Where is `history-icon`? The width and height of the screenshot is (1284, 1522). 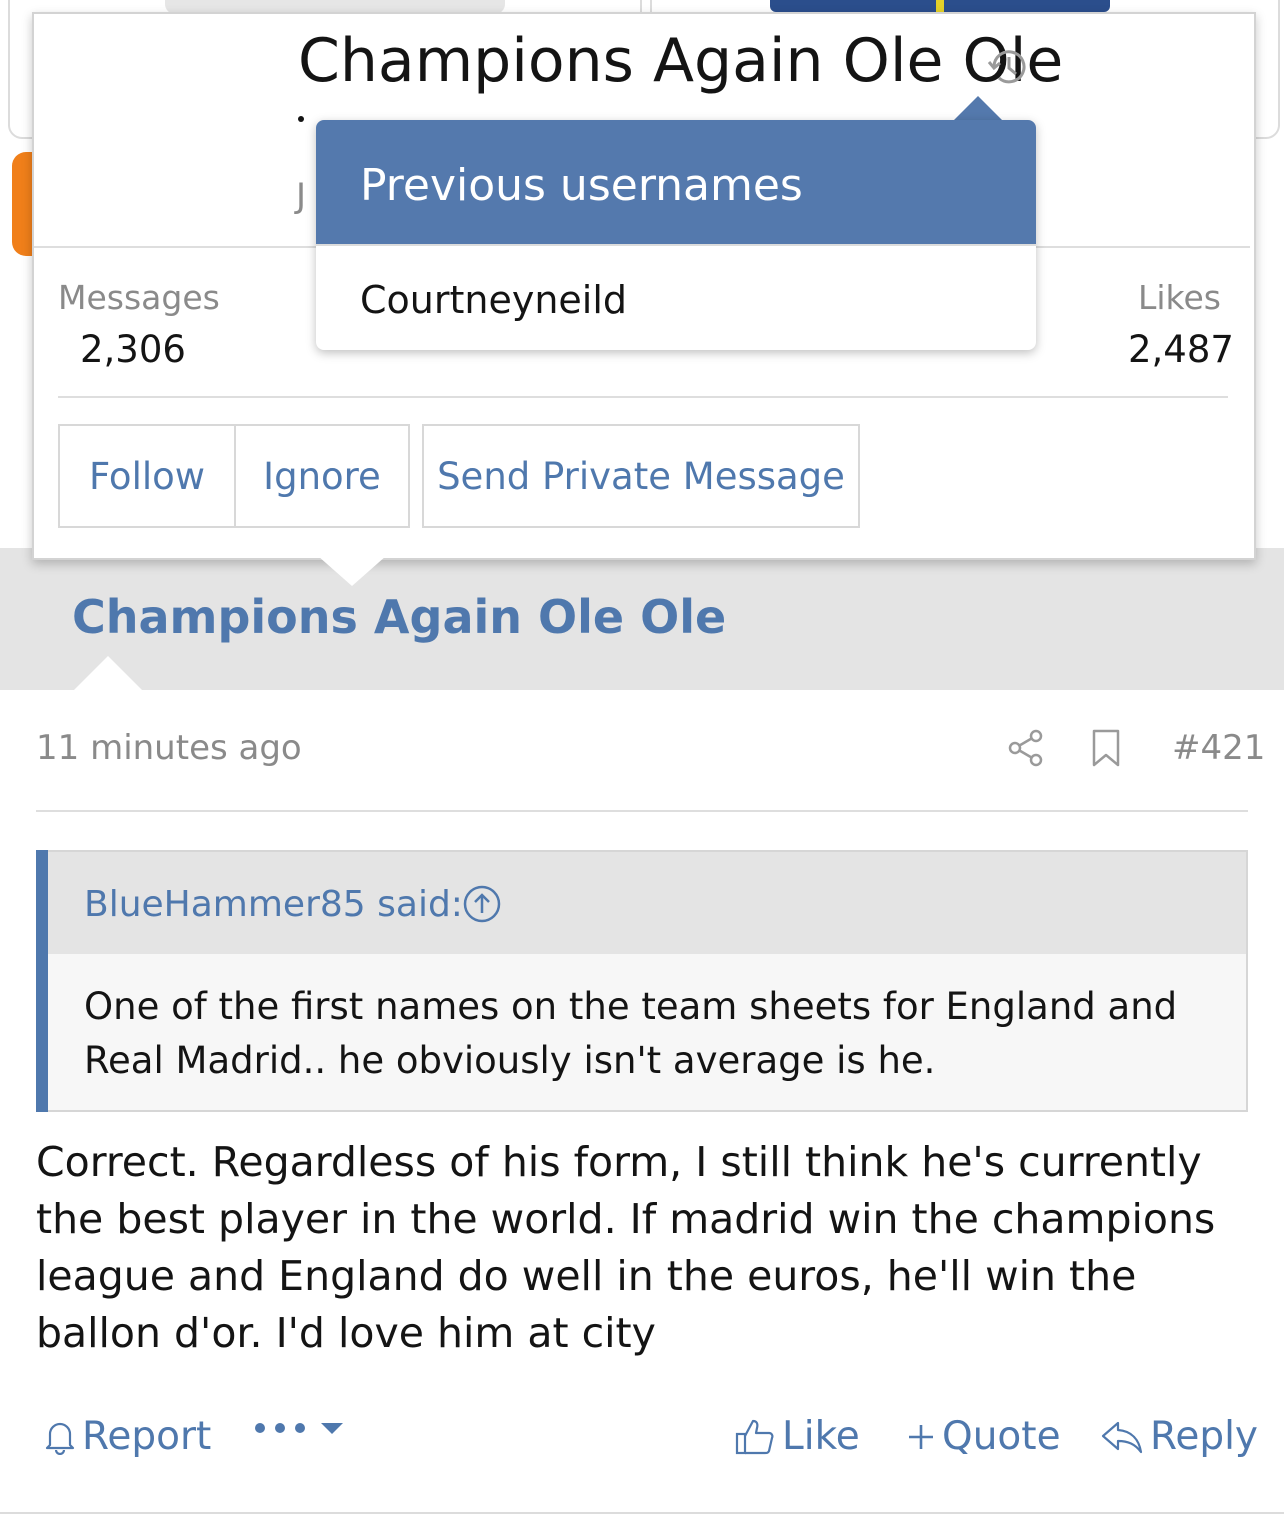
history-icon is located at coordinates (1009, 67).